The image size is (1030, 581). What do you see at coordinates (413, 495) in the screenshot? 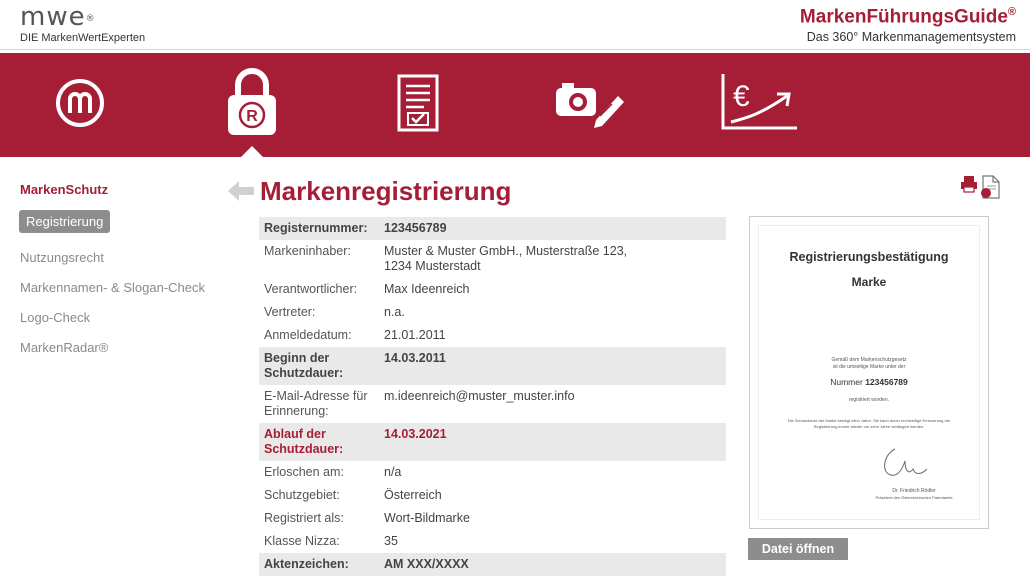
I see `row-value: Österreich` at bounding box center [413, 495].